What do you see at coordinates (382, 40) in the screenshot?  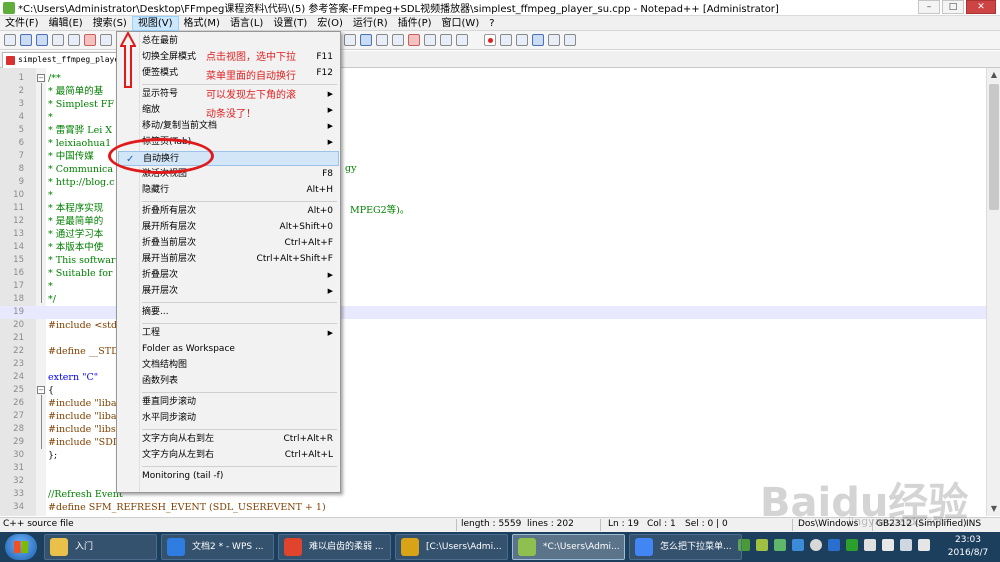 I see `indent-guide-icon` at bounding box center [382, 40].